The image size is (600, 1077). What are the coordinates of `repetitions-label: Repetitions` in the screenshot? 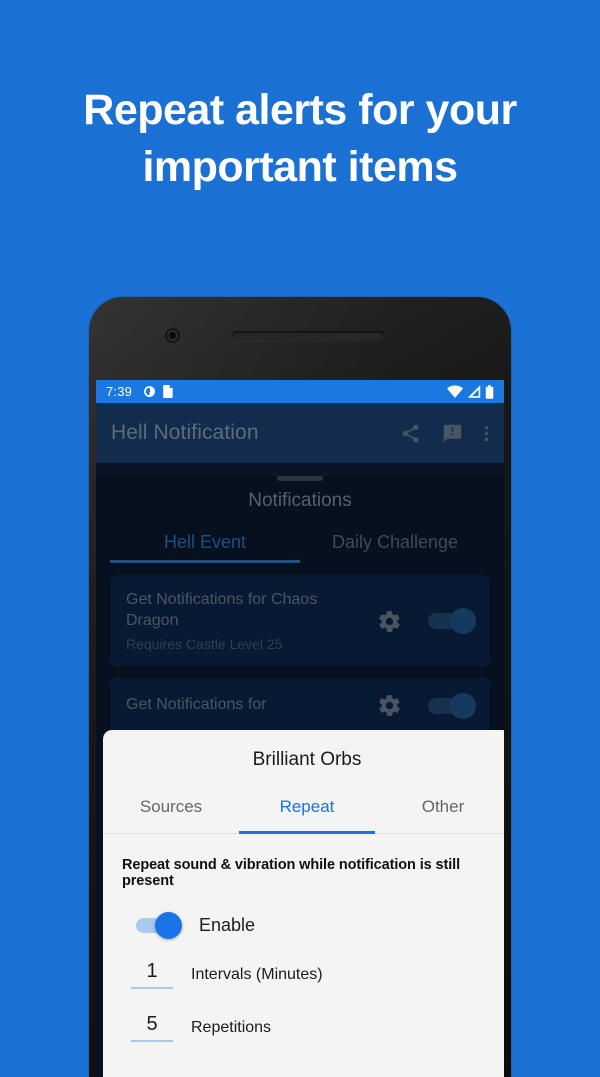 It's located at (231, 1027).